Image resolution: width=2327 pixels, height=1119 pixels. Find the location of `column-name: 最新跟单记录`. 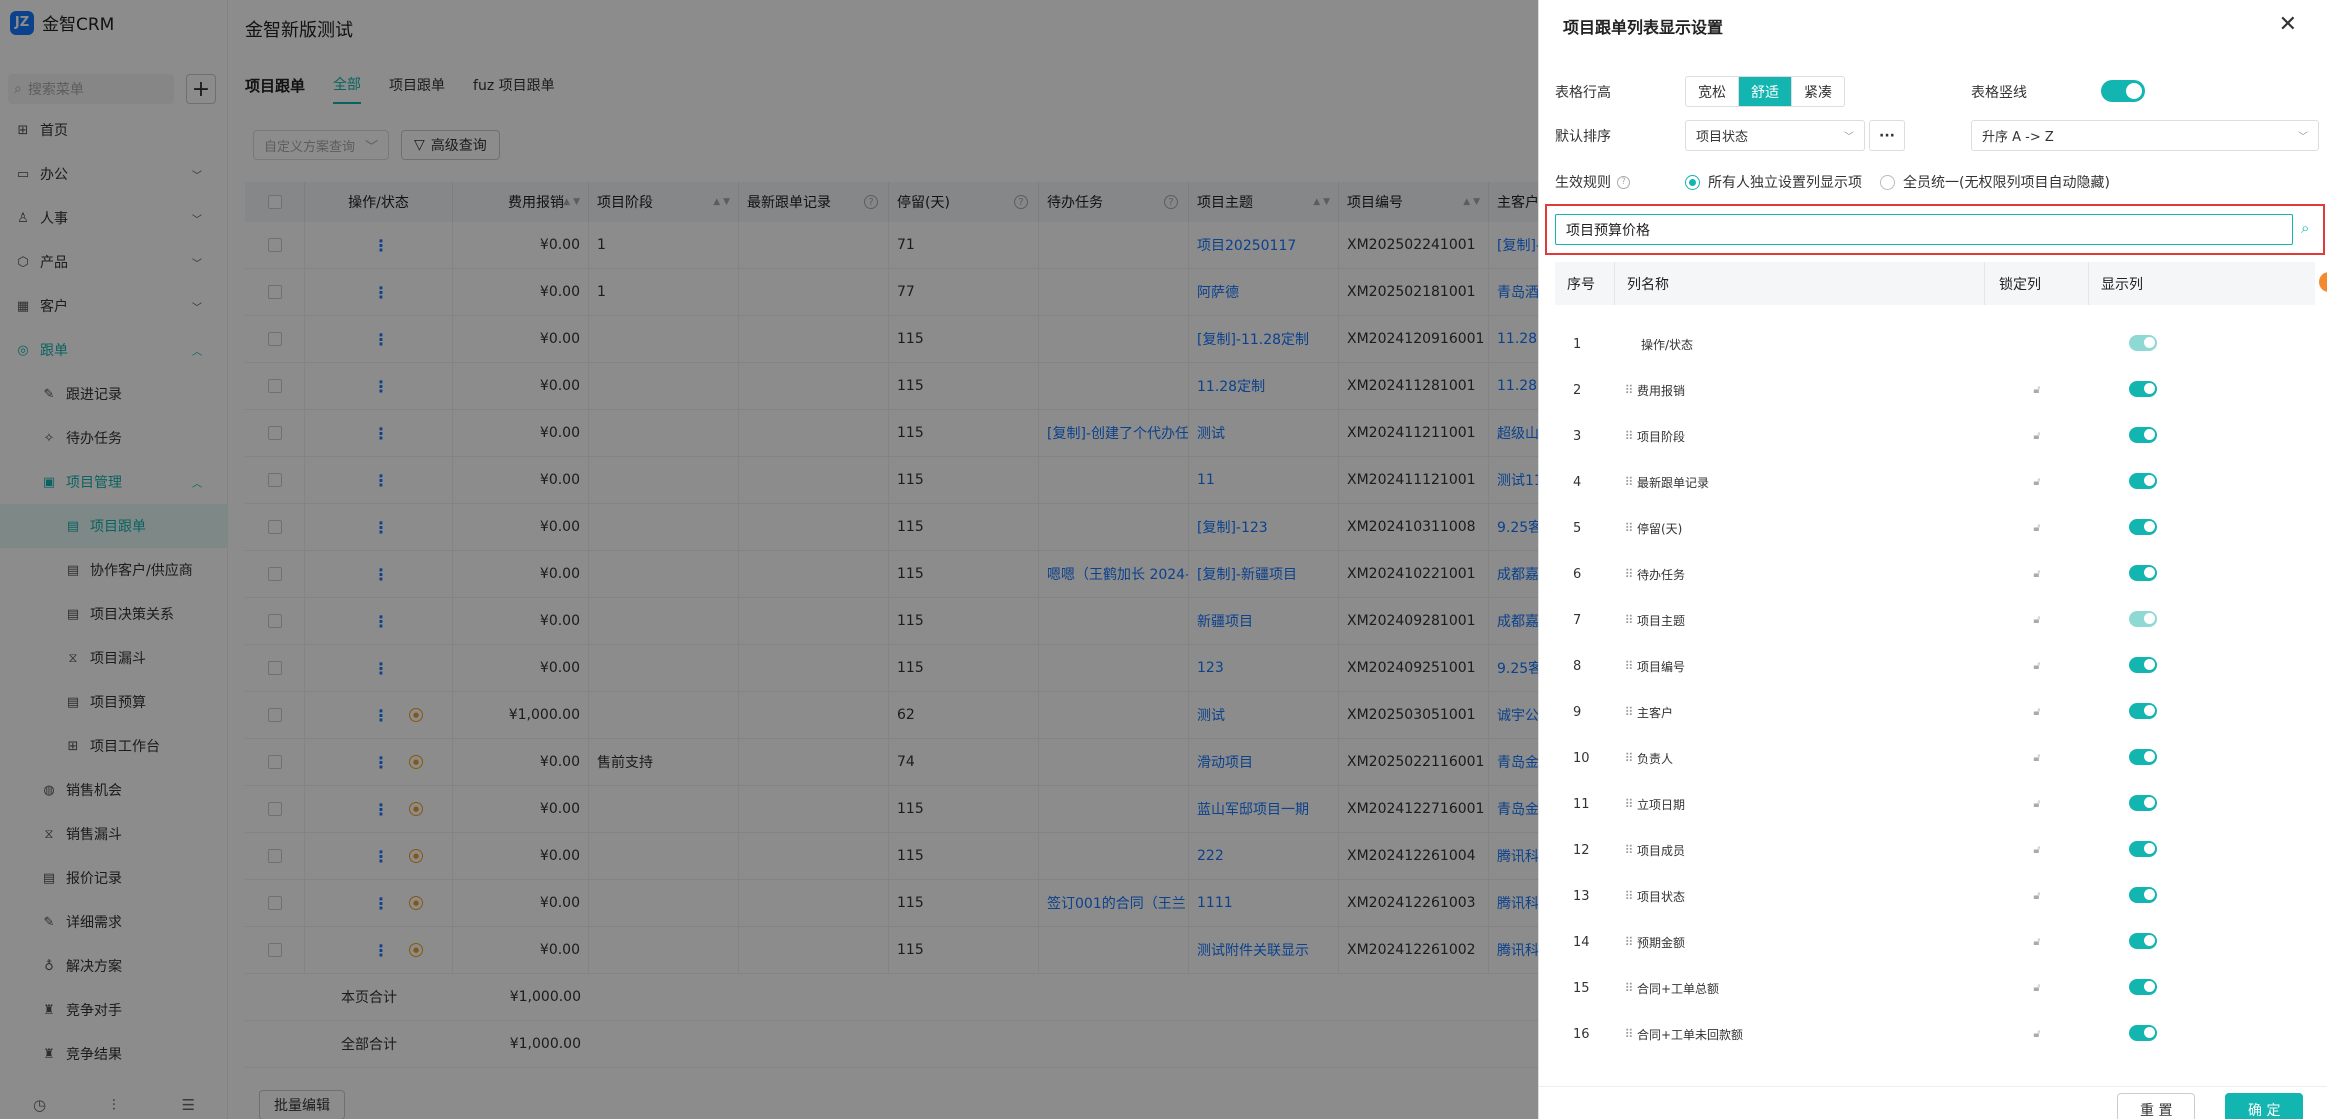

column-name: 最新跟单记录 is located at coordinates (1673, 482).